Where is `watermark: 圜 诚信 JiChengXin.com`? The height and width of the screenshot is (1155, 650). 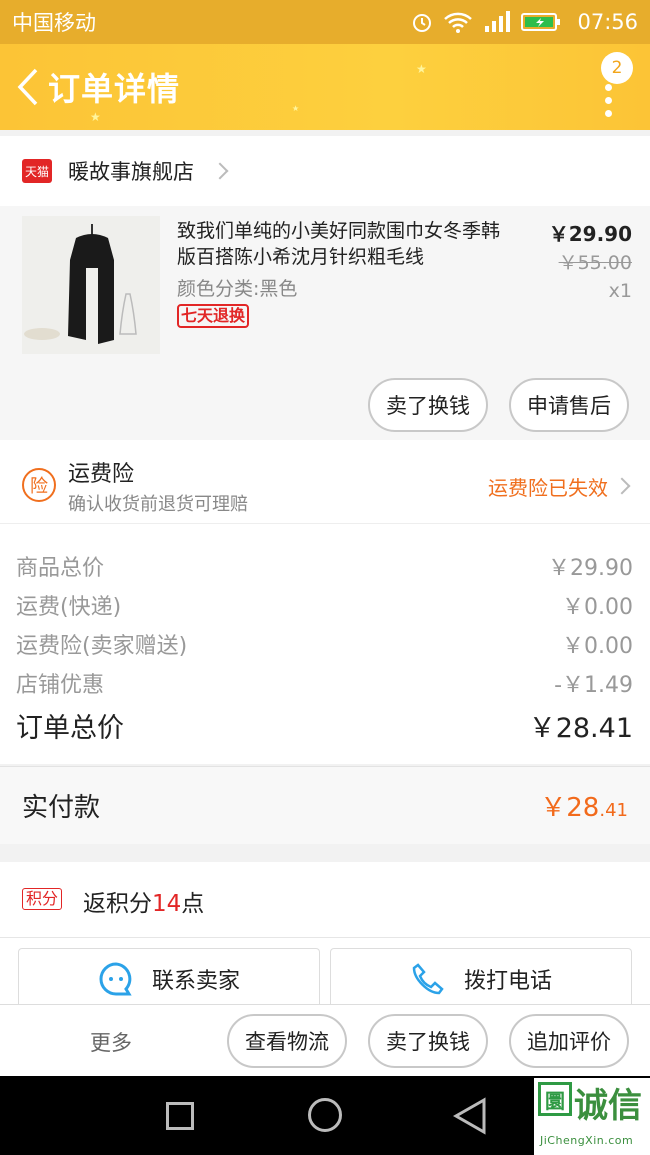
watermark: 圜 诚信 JiChengXin.com is located at coordinates (592, 1116).